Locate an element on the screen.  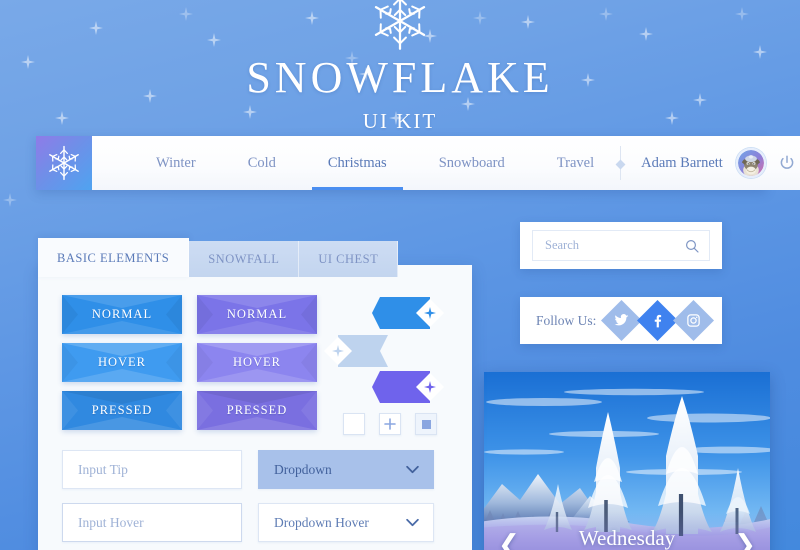
page-subtitle: UI KIT is located at coordinates (400, 121).